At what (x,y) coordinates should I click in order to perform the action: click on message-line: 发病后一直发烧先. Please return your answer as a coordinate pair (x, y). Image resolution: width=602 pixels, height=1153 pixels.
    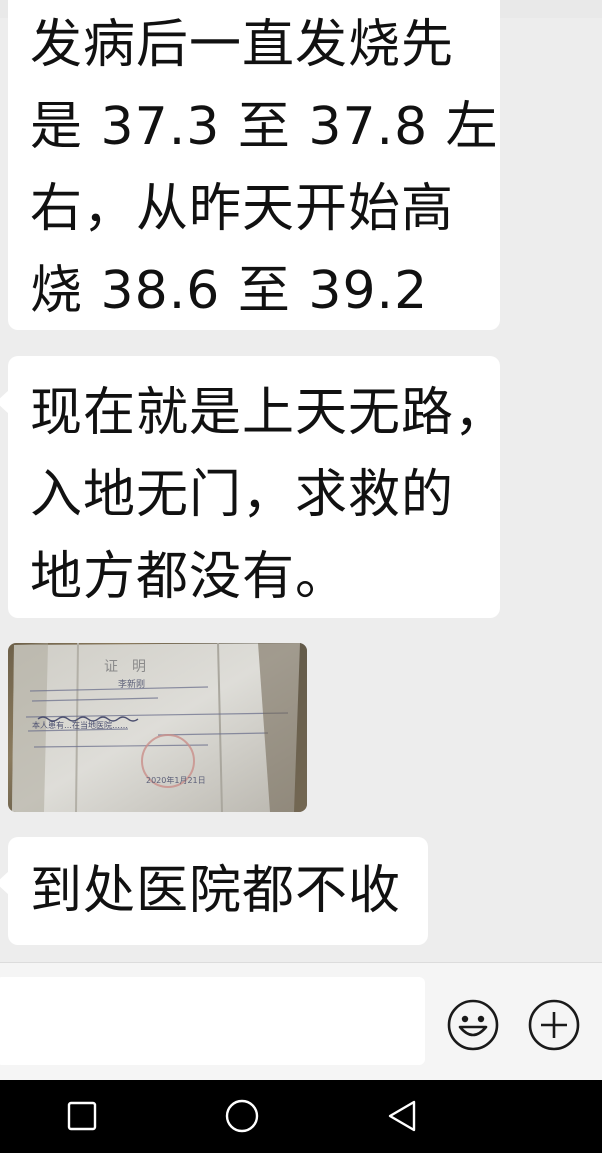
    Looking at the image, I should click on (242, 45).